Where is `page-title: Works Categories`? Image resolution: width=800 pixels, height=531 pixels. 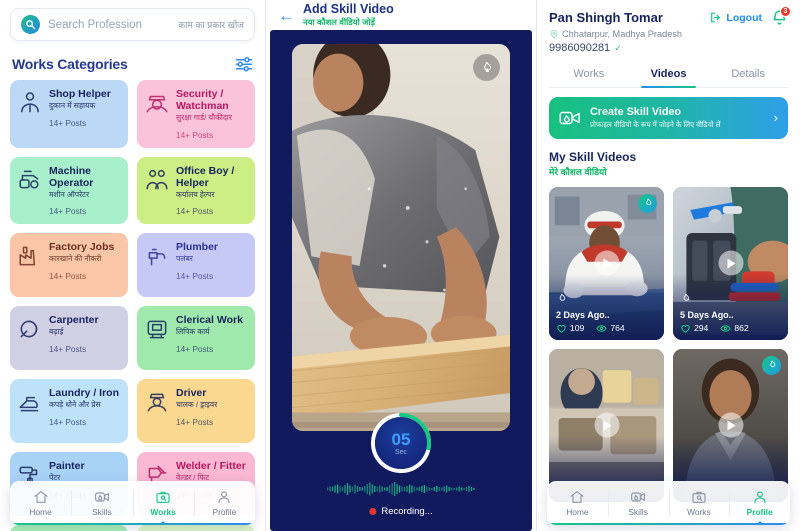
page-title: Works Categories is located at coordinates (70, 64).